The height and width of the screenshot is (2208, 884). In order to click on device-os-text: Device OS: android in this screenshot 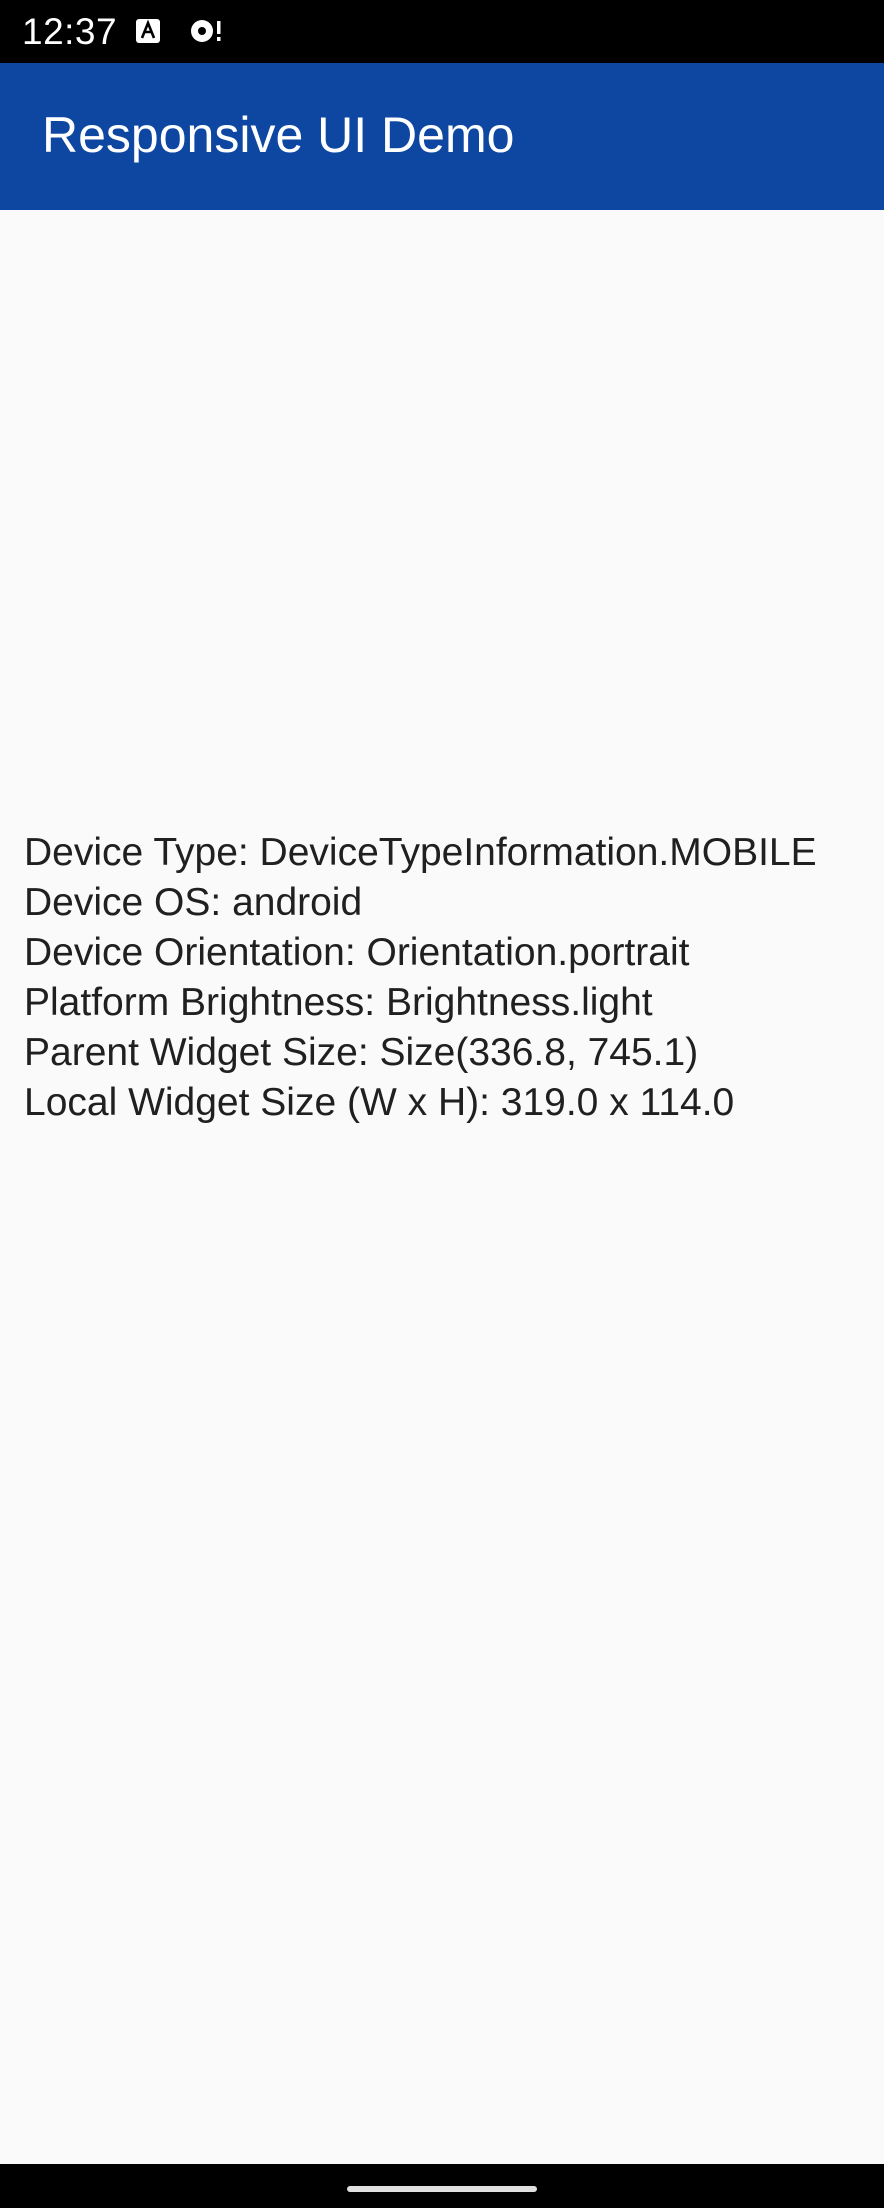, I will do `click(193, 902)`.